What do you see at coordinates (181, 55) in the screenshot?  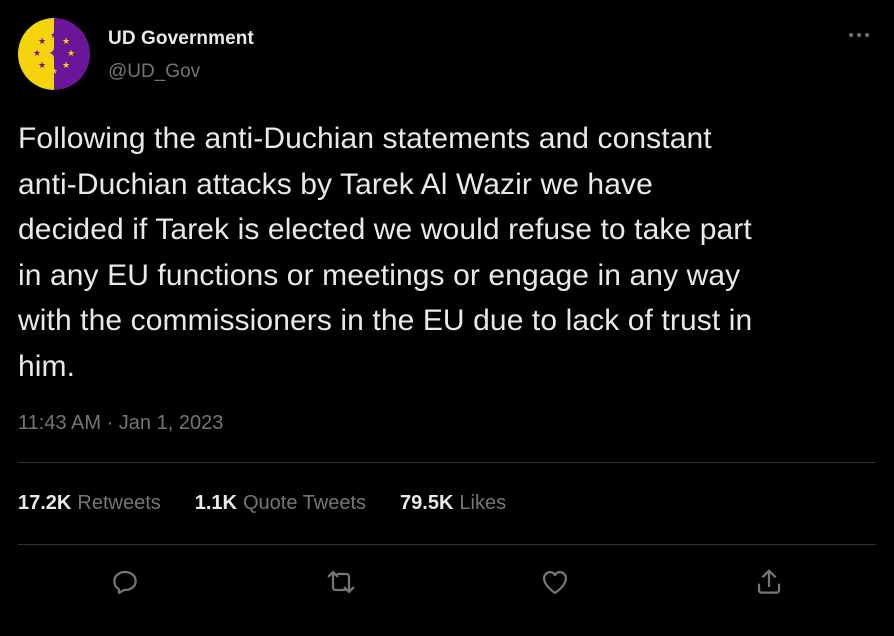 I see `user-info: UD Government @UD_Gov` at bounding box center [181, 55].